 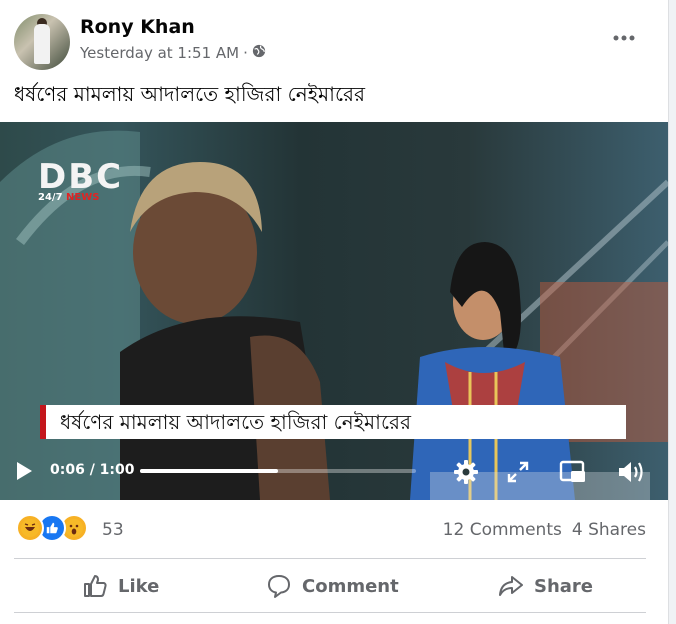 I want to click on video-headline: ধর্ষণের মামলায় আদালতে হাজিরা নেইমারের, so click(x=235, y=422).